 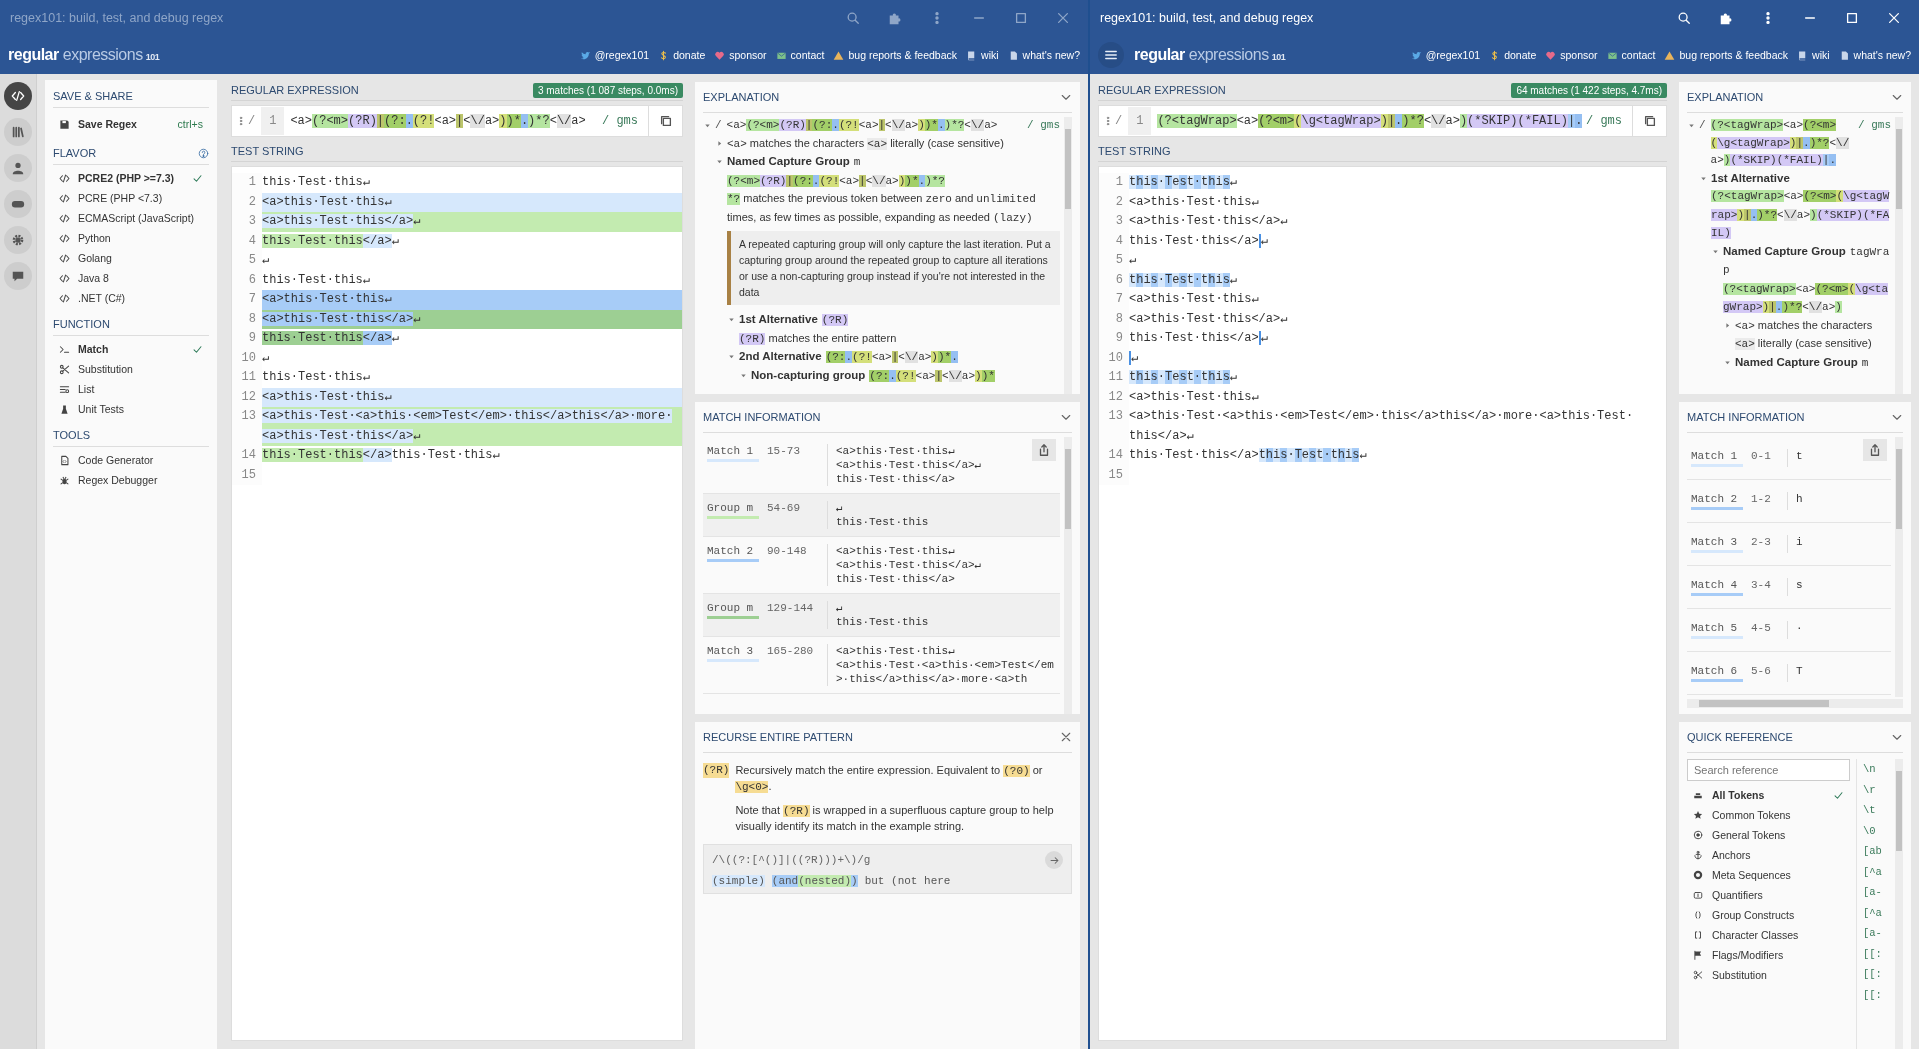 What do you see at coordinates (1768, 955) in the screenshot?
I see `reference-category: Flags/Modifiers` at bounding box center [1768, 955].